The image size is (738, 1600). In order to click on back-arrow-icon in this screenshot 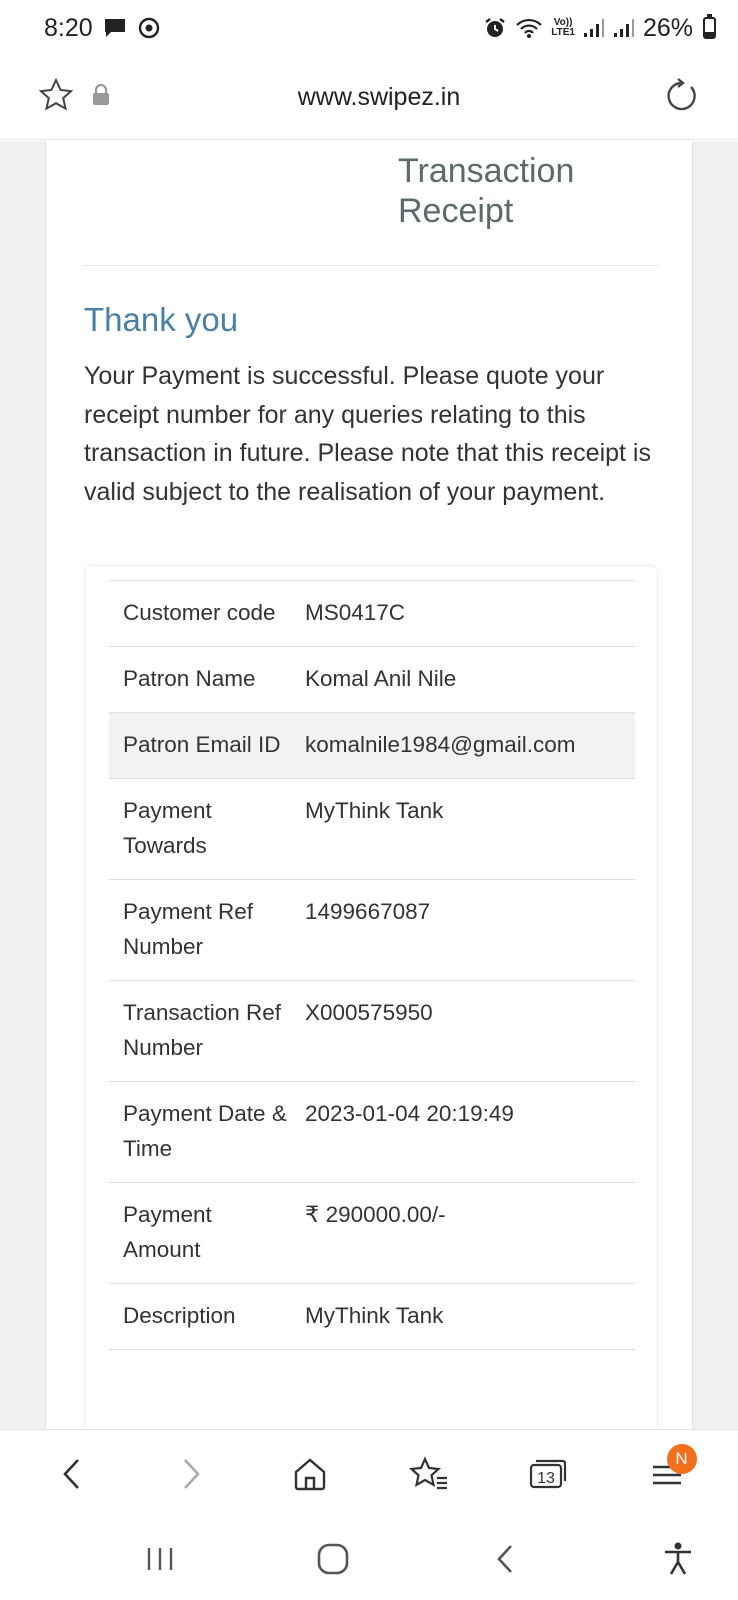, I will do `click(505, 1558)`.